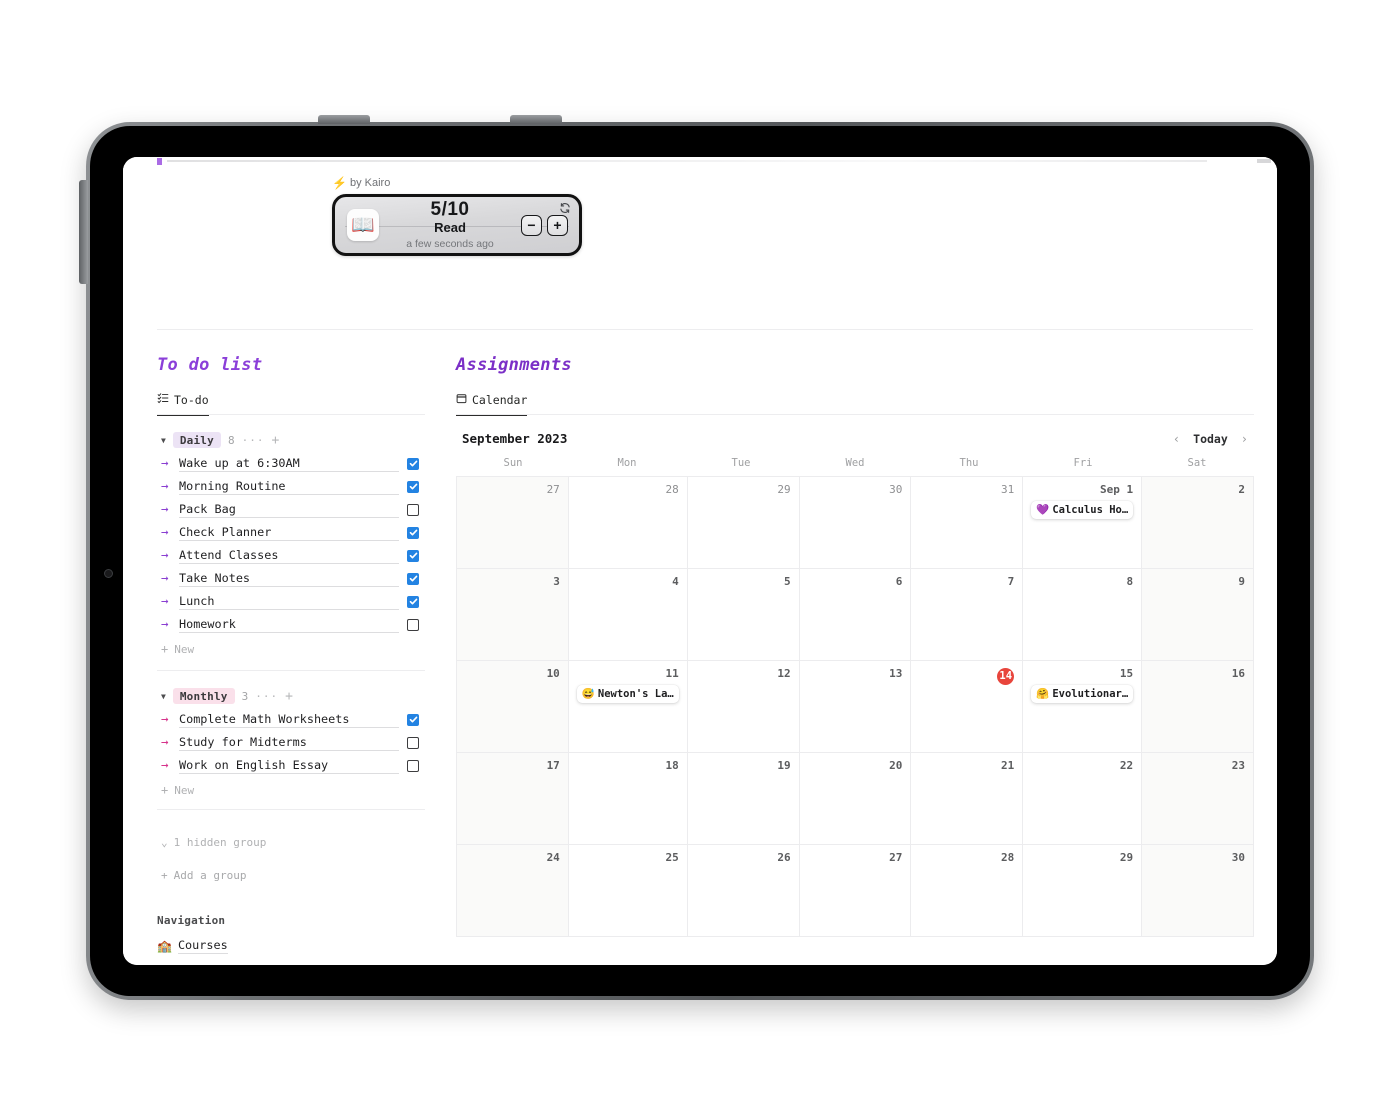 The height and width of the screenshot is (1120, 1400). What do you see at coordinates (967, 799) in the screenshot?
I see `calendar-day-cell: 21` at bounding box center [967, 799].